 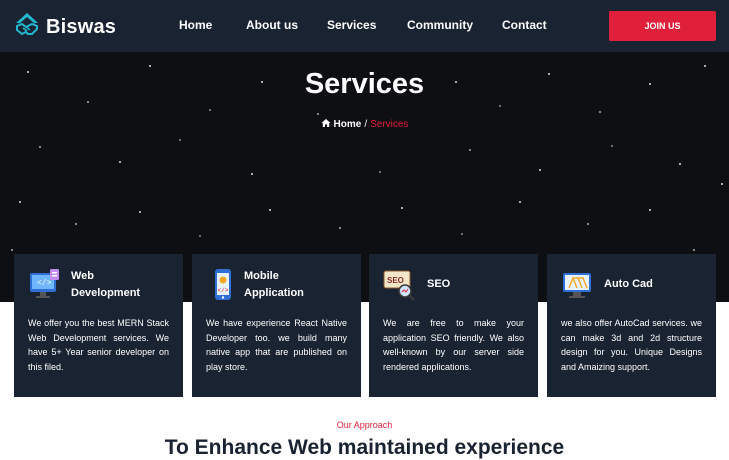 What do you see at coordinates (195, 25) in the screenshot?
I see `nav-home: Home` at bounding box center [195, 25].